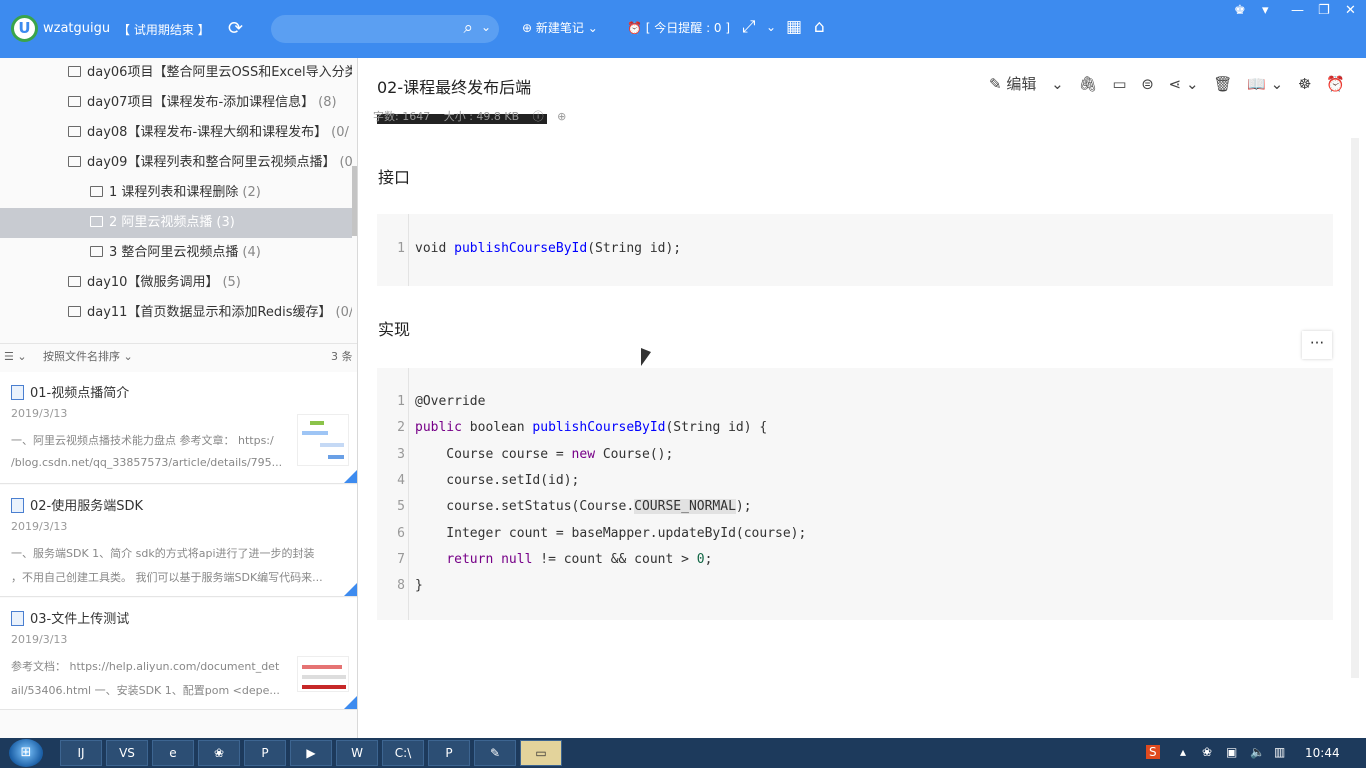  I want to click on note-title: 03-文件上传测试, so click(70, 617).